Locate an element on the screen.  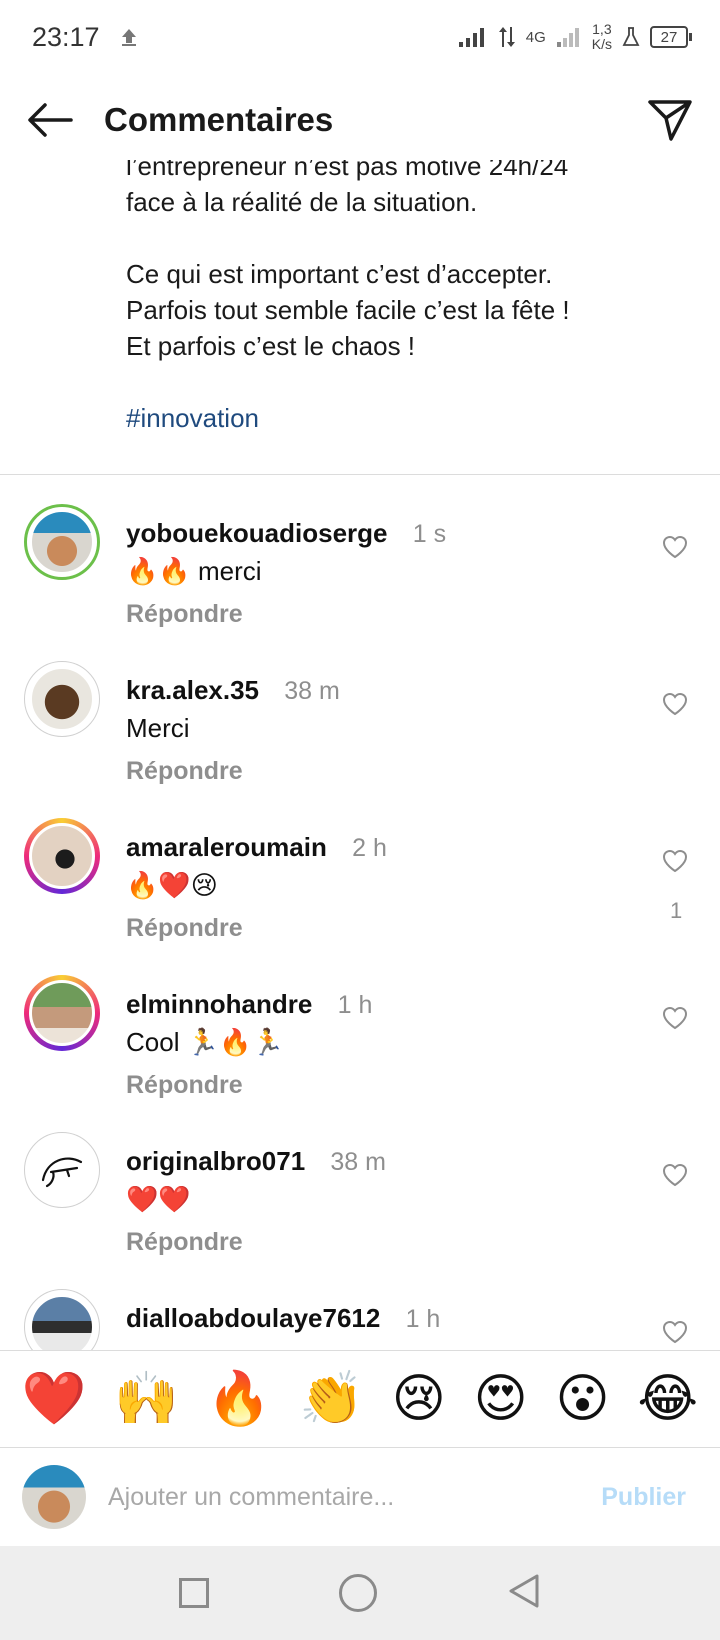
comment-header: originalbro071 38 m is located at coordinates (256, 1161).